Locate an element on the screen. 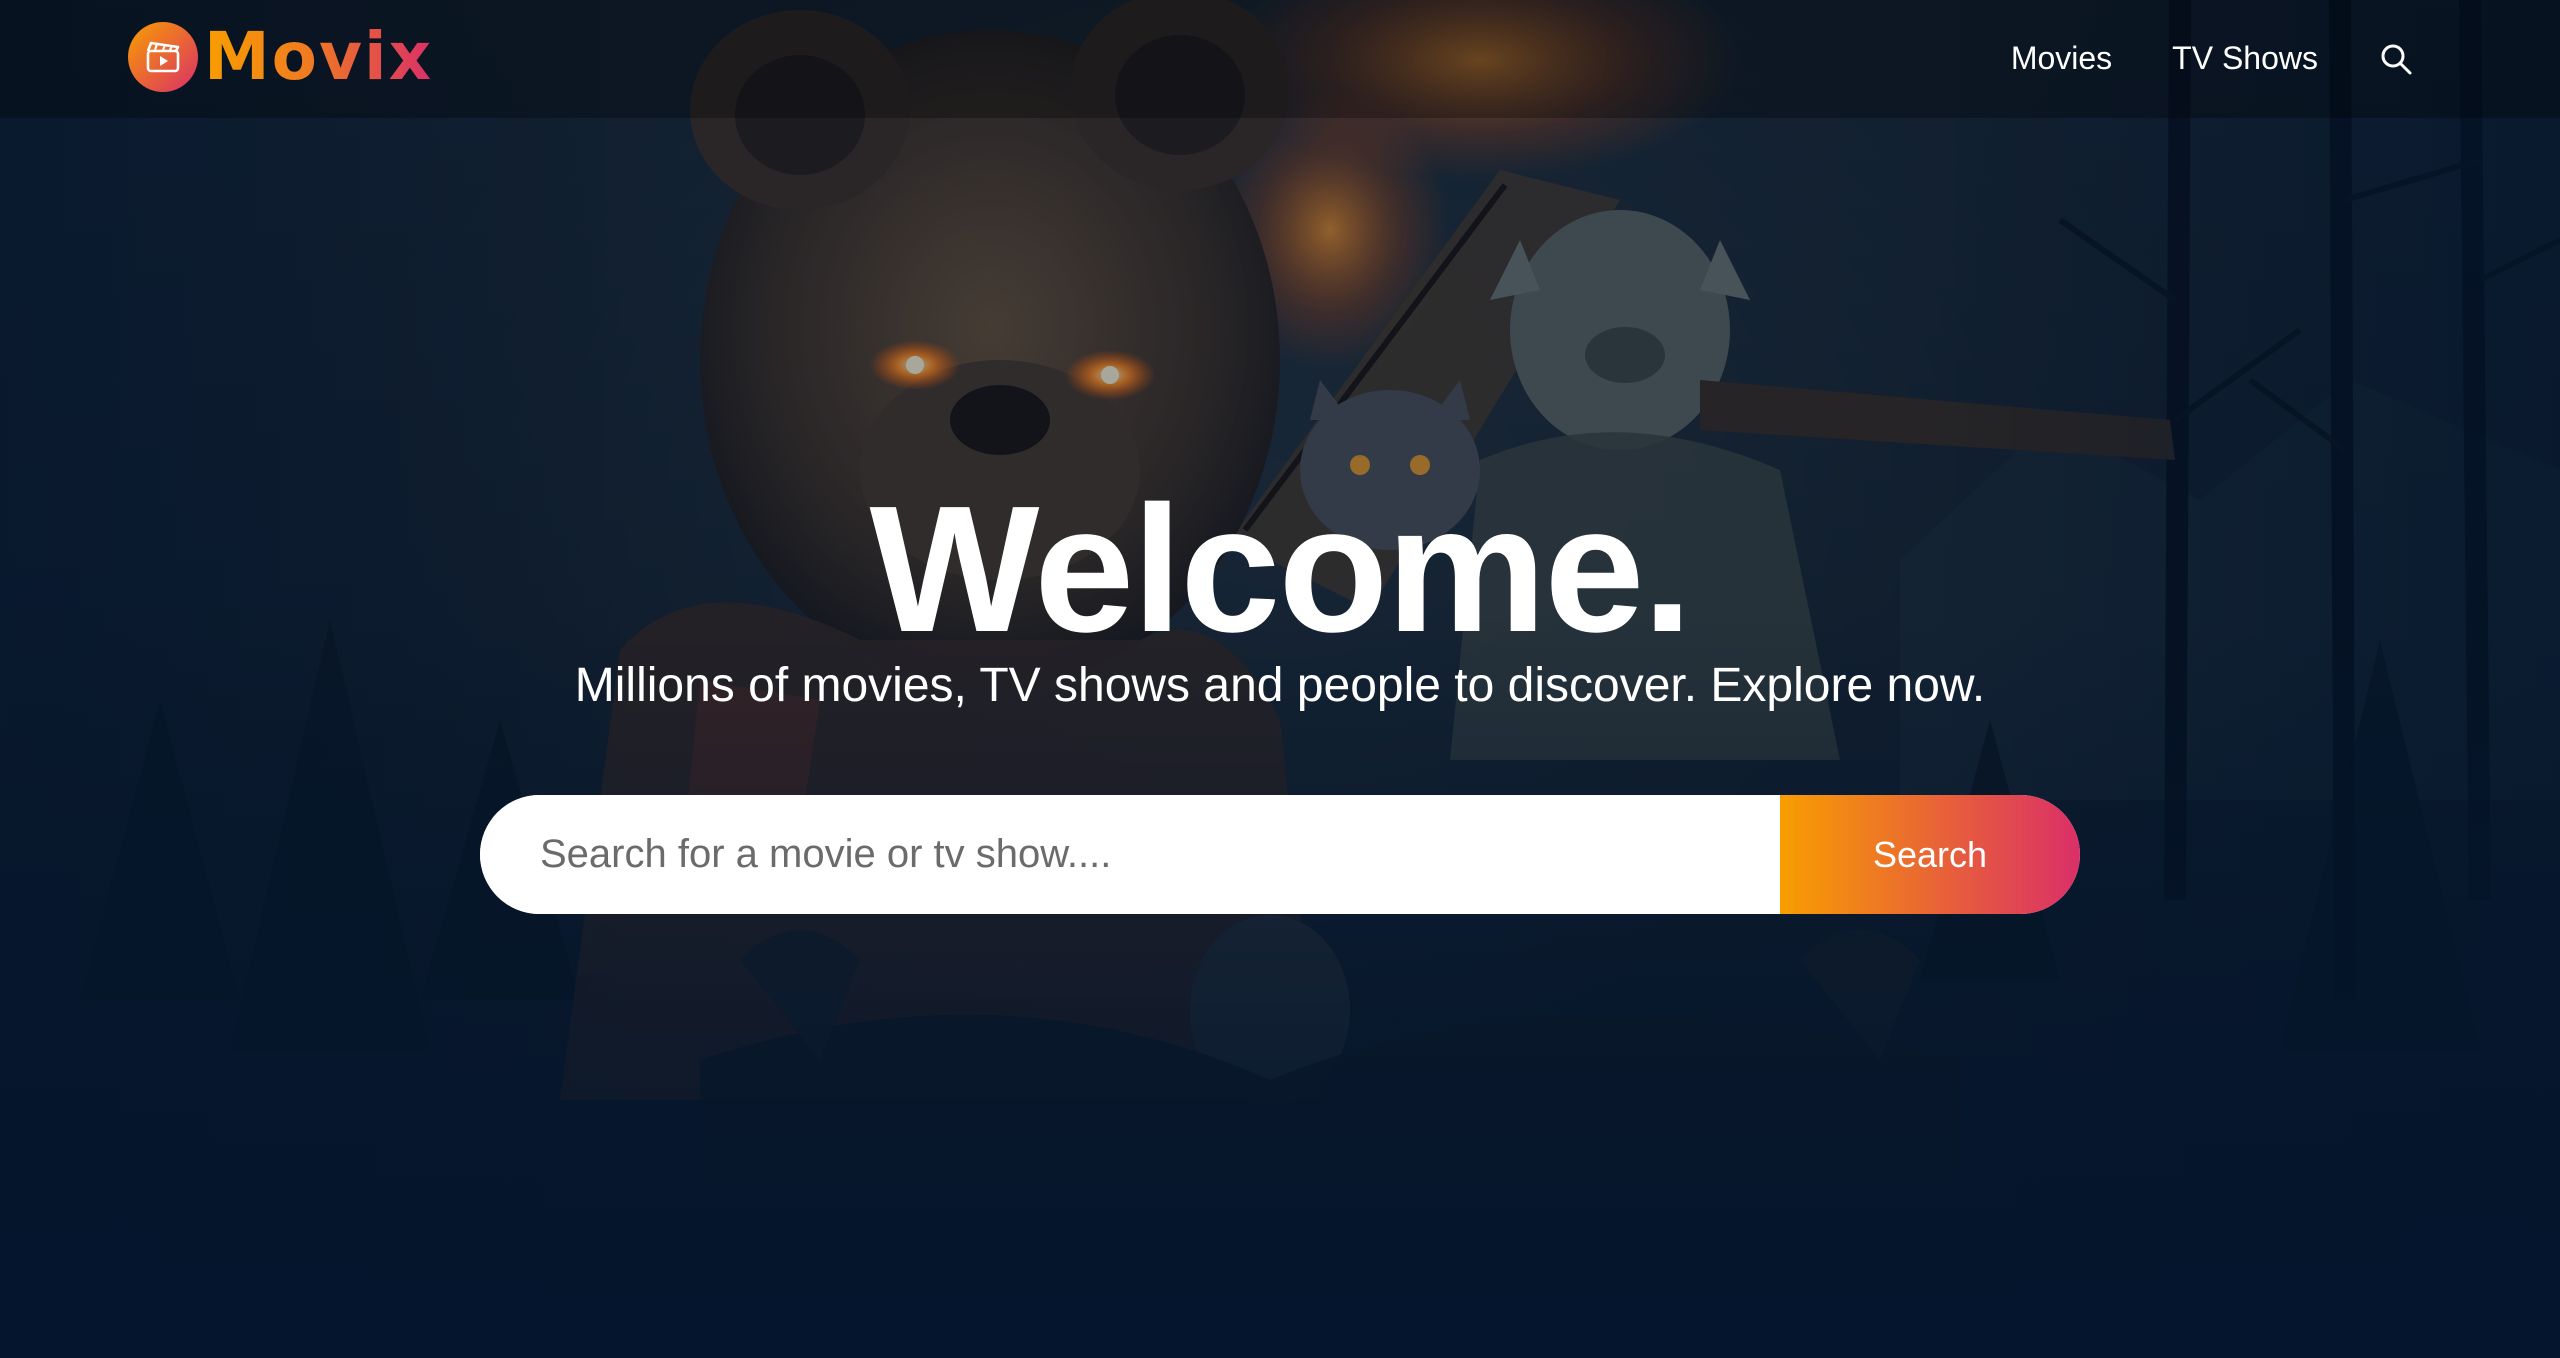 This screenshot has width=2560, height=1358. logo-wordmark: Movix is located at coordinates (319, 56).